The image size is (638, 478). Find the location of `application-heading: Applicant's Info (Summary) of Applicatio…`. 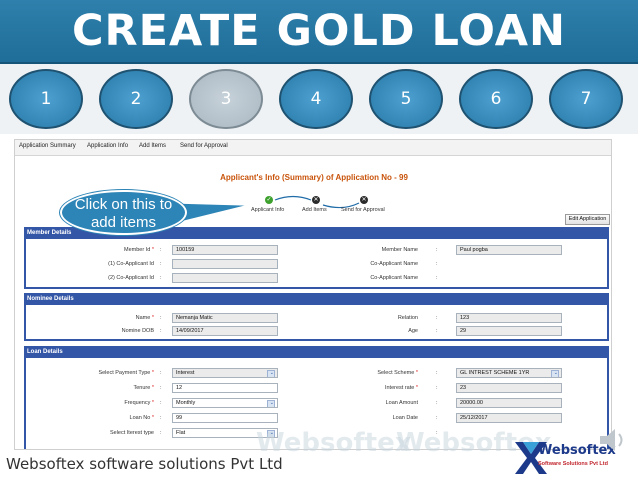

application-heading: Applicant's Info (Summary) of Applicatio… is located at coordinates (314, 177).